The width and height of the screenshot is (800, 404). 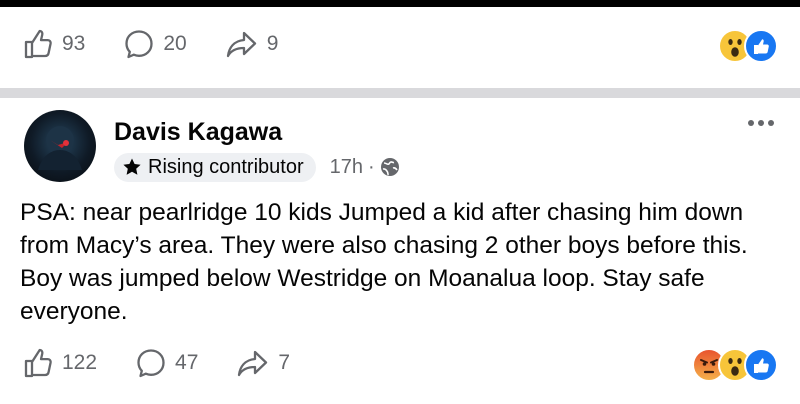 What do you see at coordinates (187, 362) in the screenshot?
I see `comment-count: 47` at bounding box center [187, 362].